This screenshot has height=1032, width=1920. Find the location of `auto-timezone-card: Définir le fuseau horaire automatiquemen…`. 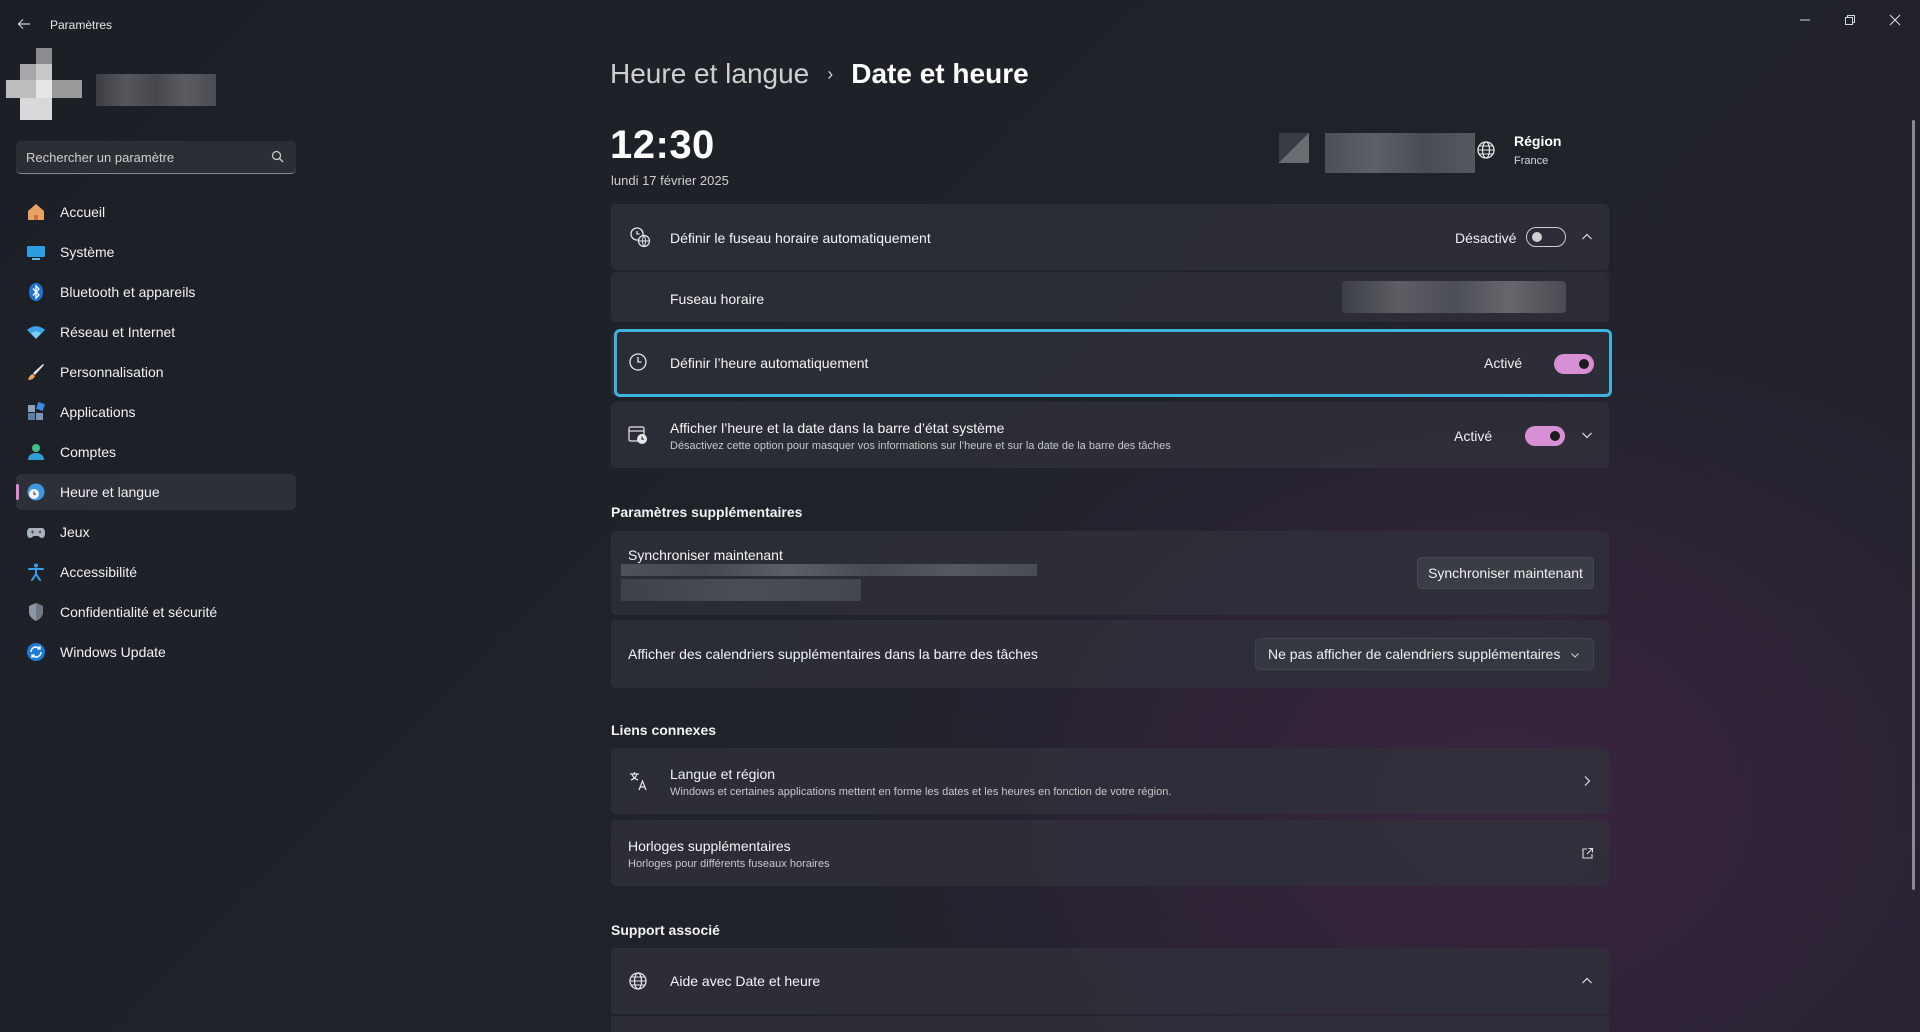

auto-timezone-card: Définir le fuseau horaire automatiquemen… is located at coordinates (1110, 237).